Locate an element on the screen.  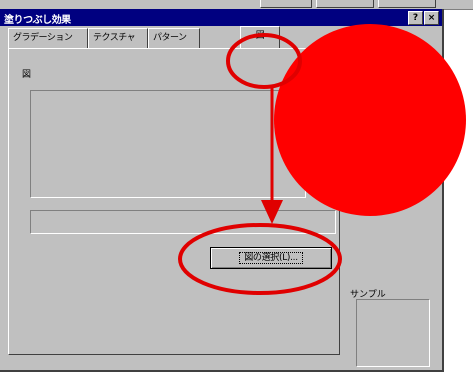
arrow-down-icon is located at coordinates (272, 212).